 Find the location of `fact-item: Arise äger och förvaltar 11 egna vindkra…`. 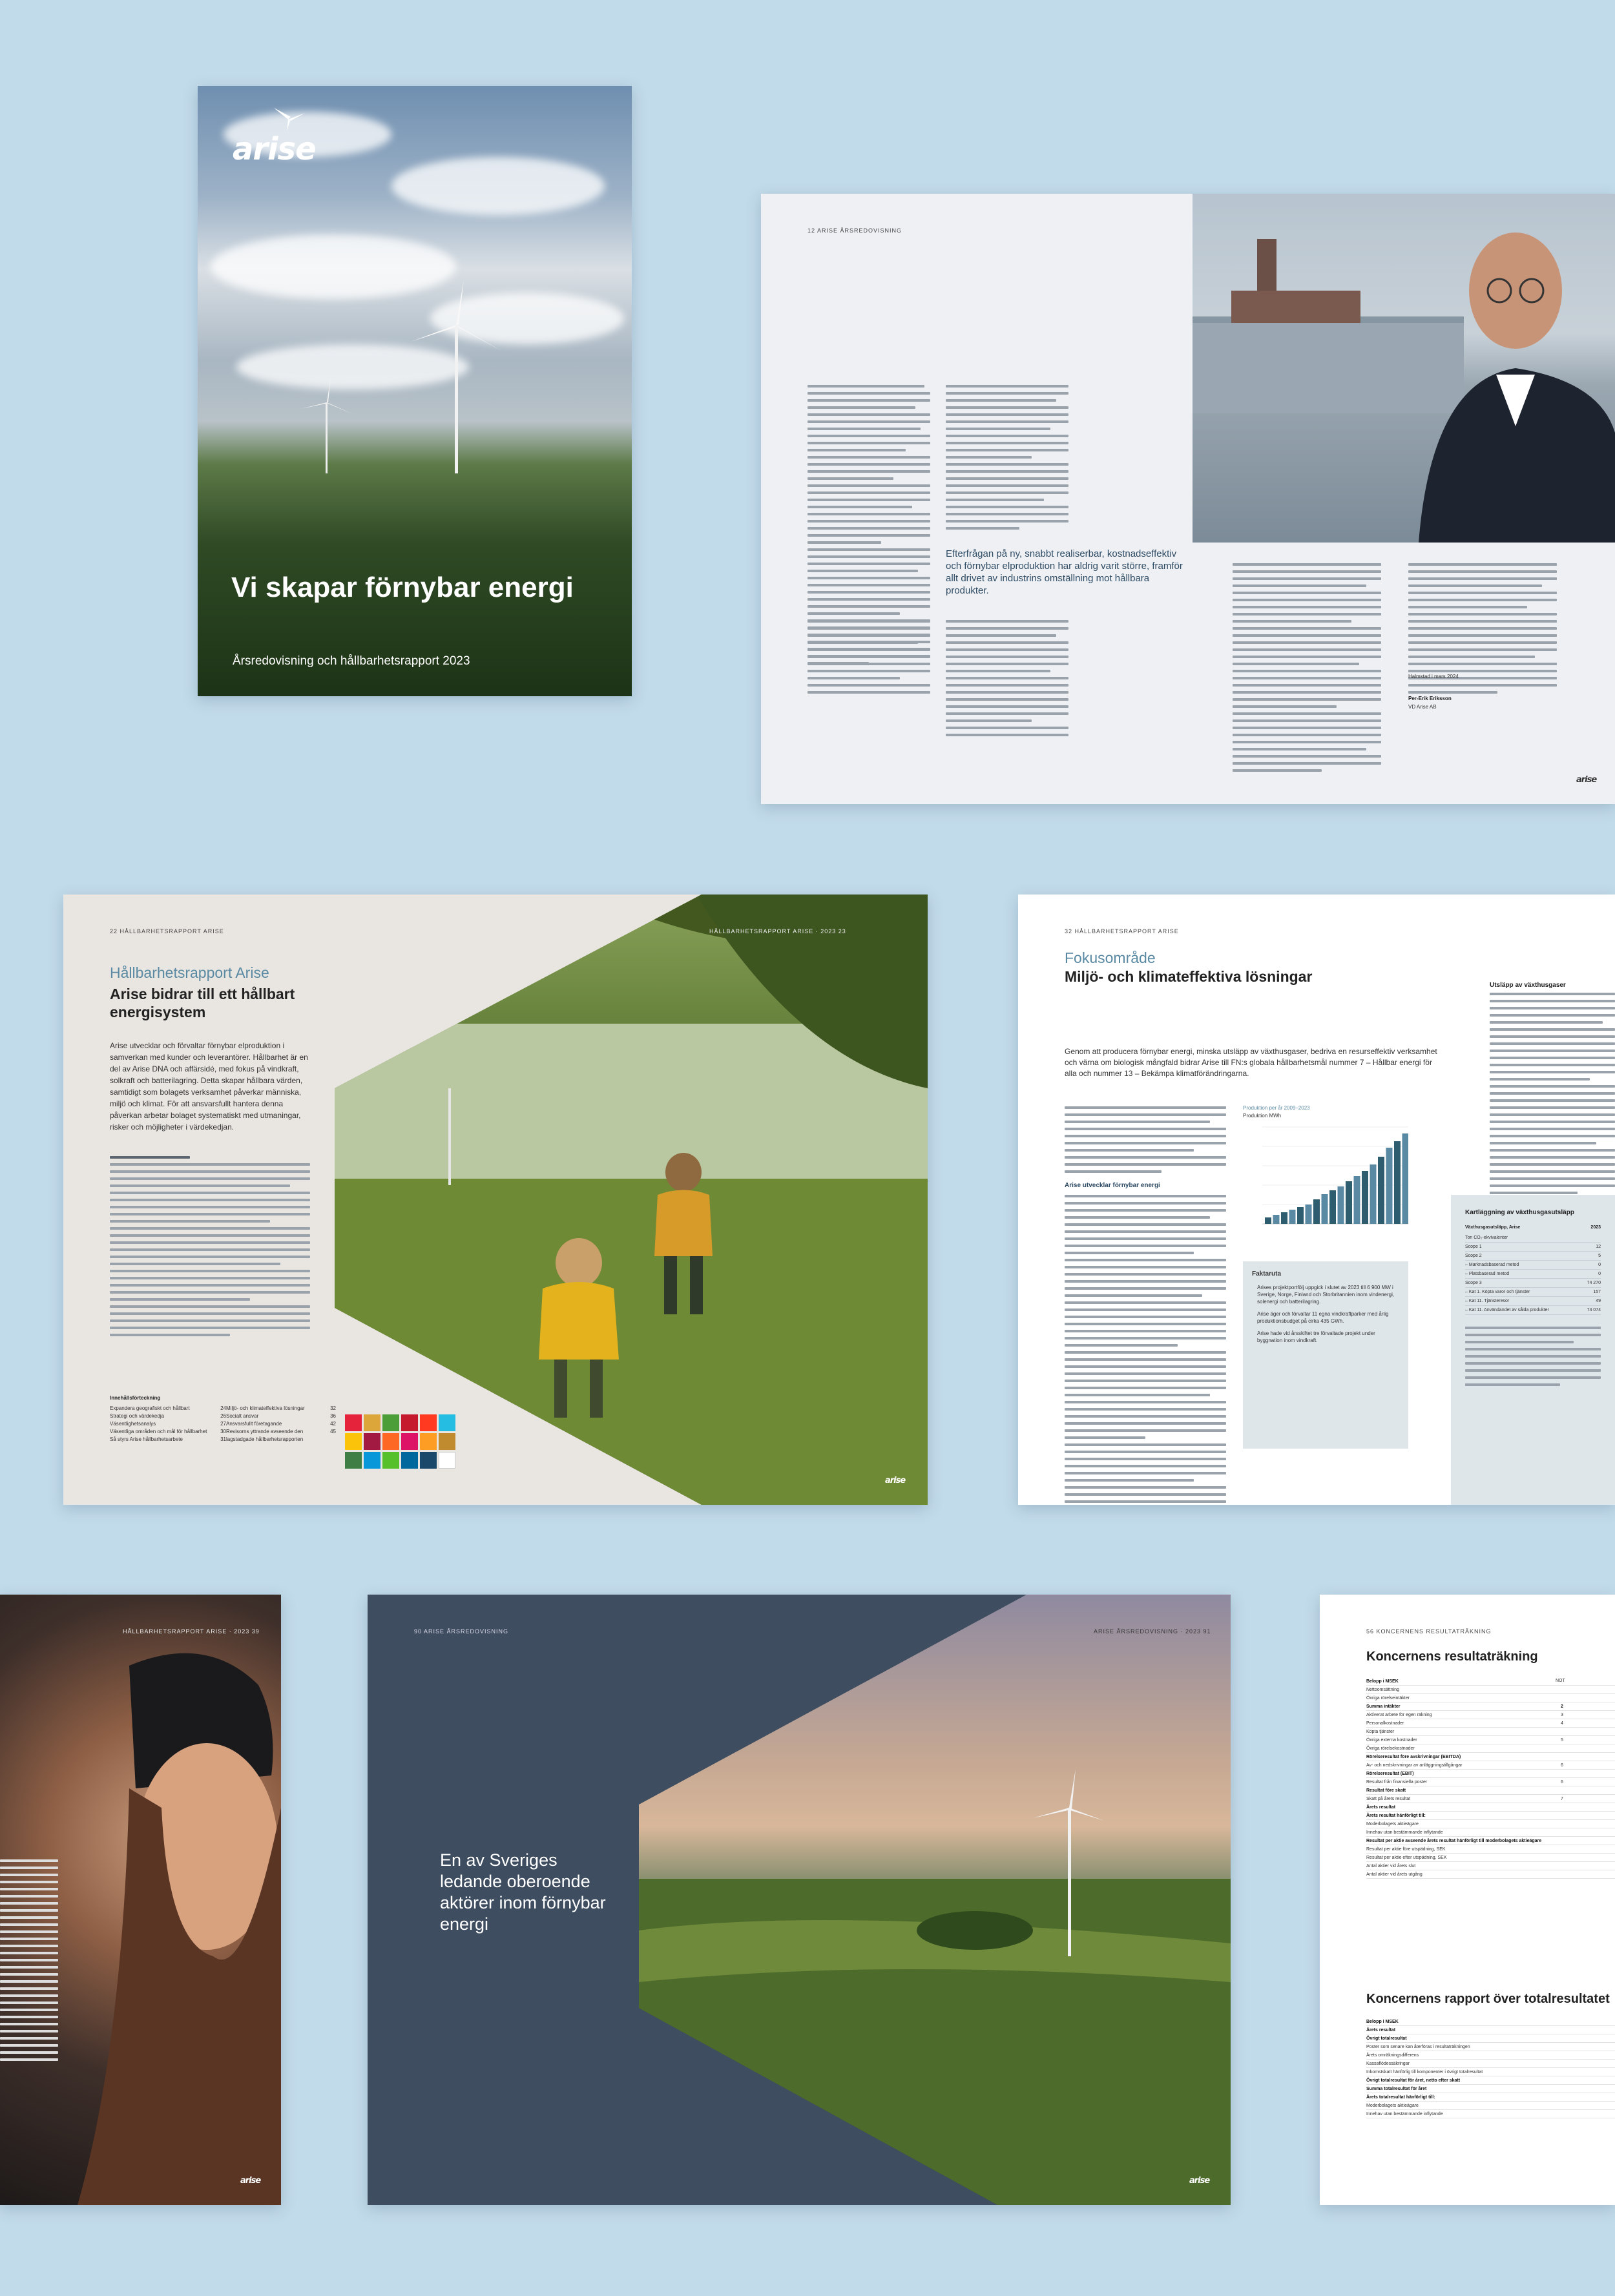

fact-item: Arise äger och förvaltar 11 egna vindkra… is located at coordinates (1323, 1317).